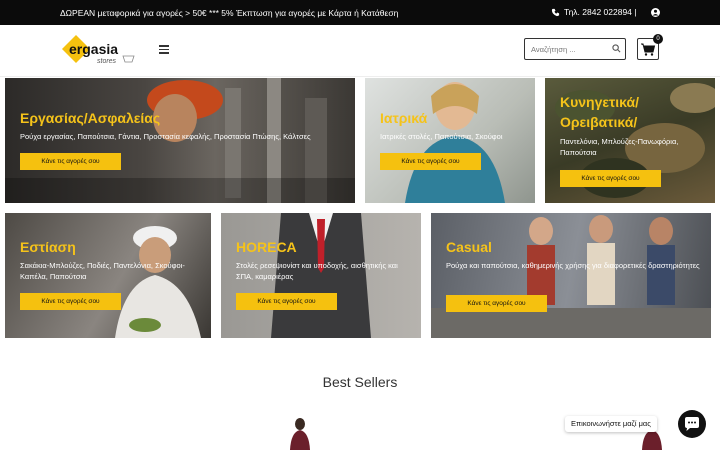 The width and height of the screenshot is (720, 455). I want to click on cart-count-badge: 0, so click(658, 39).